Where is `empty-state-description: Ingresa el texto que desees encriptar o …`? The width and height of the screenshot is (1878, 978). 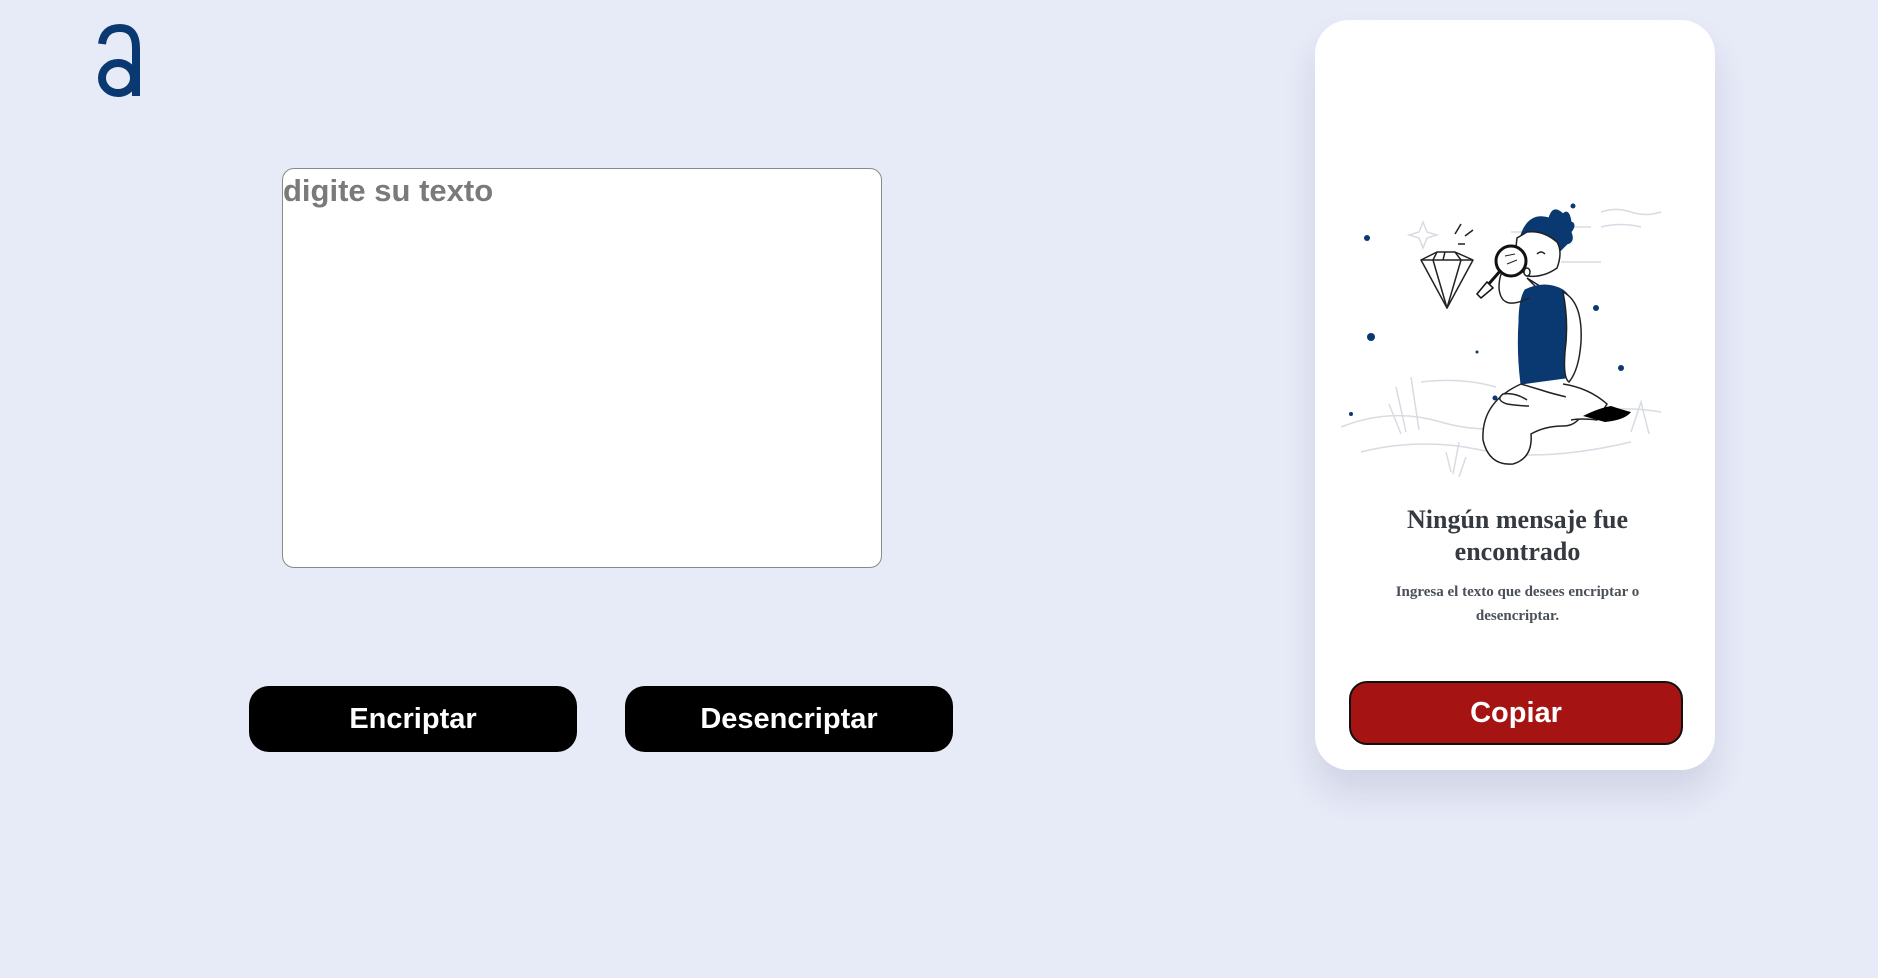
empty-state-description: Ingresa el texto que desees encriptar o … is located at coordinates (1517, 604).